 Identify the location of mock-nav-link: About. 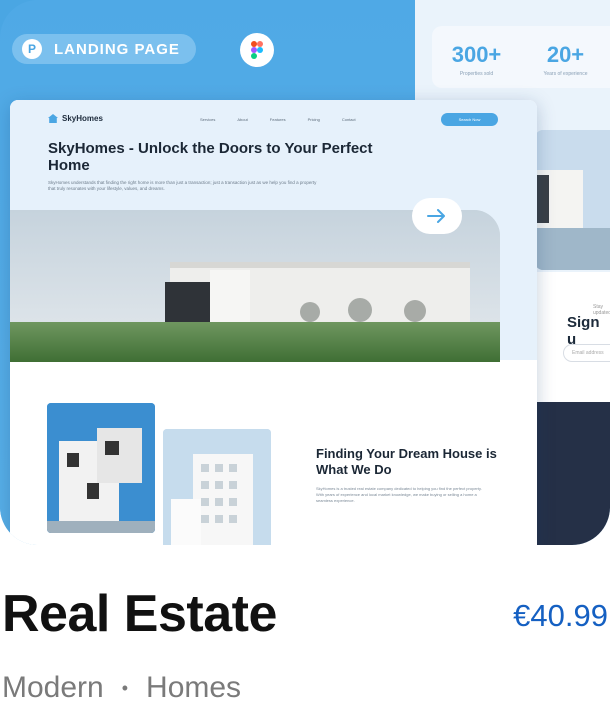
(242, 119).